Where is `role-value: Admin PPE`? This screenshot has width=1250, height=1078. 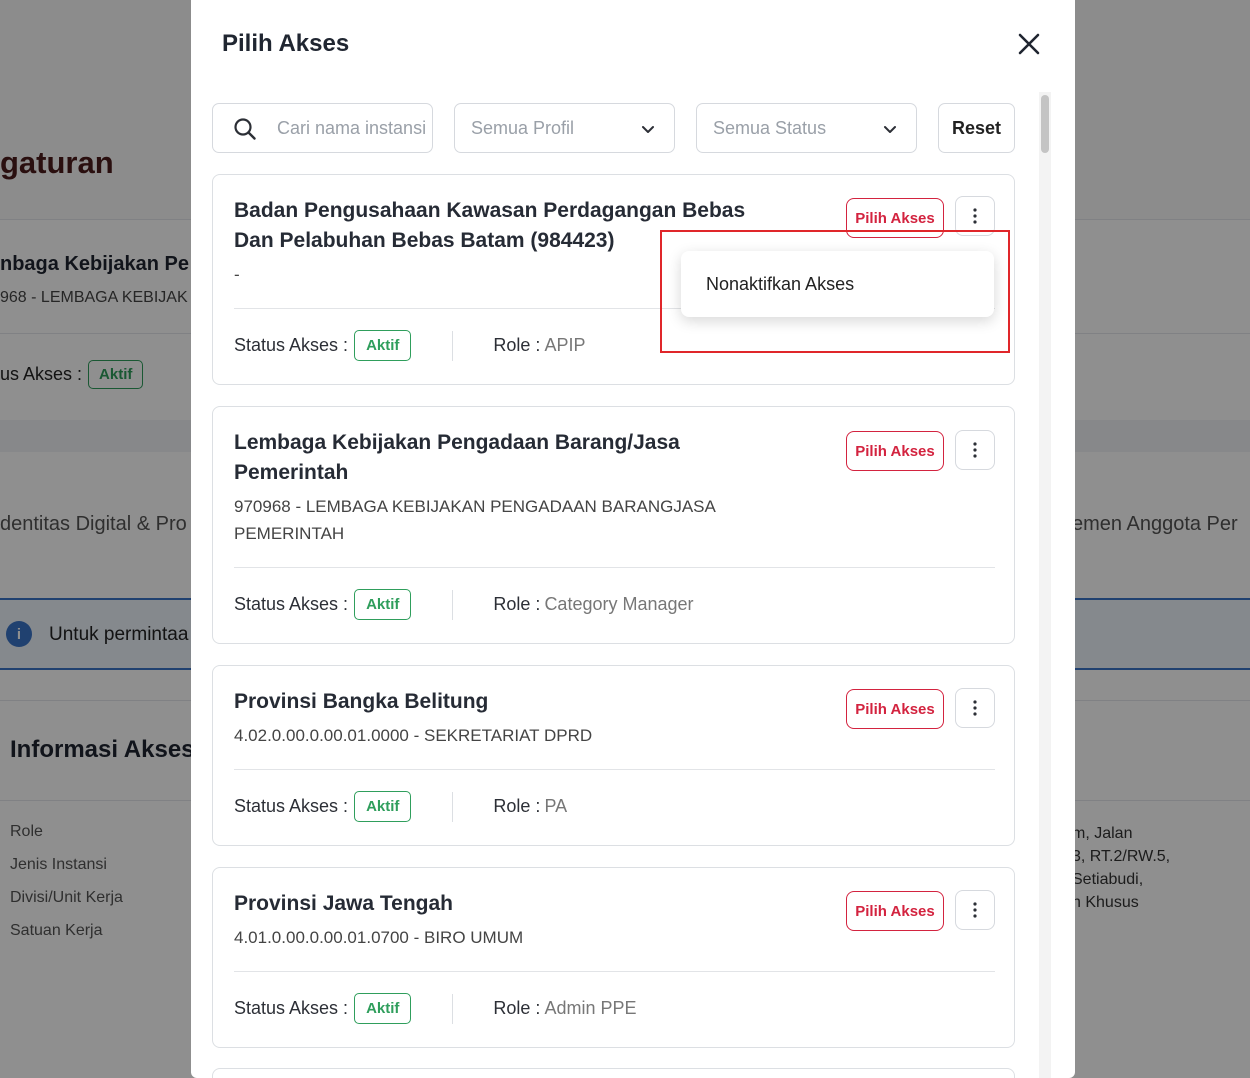 role-value: Admin PPE is located at coordinates (590, 1008).